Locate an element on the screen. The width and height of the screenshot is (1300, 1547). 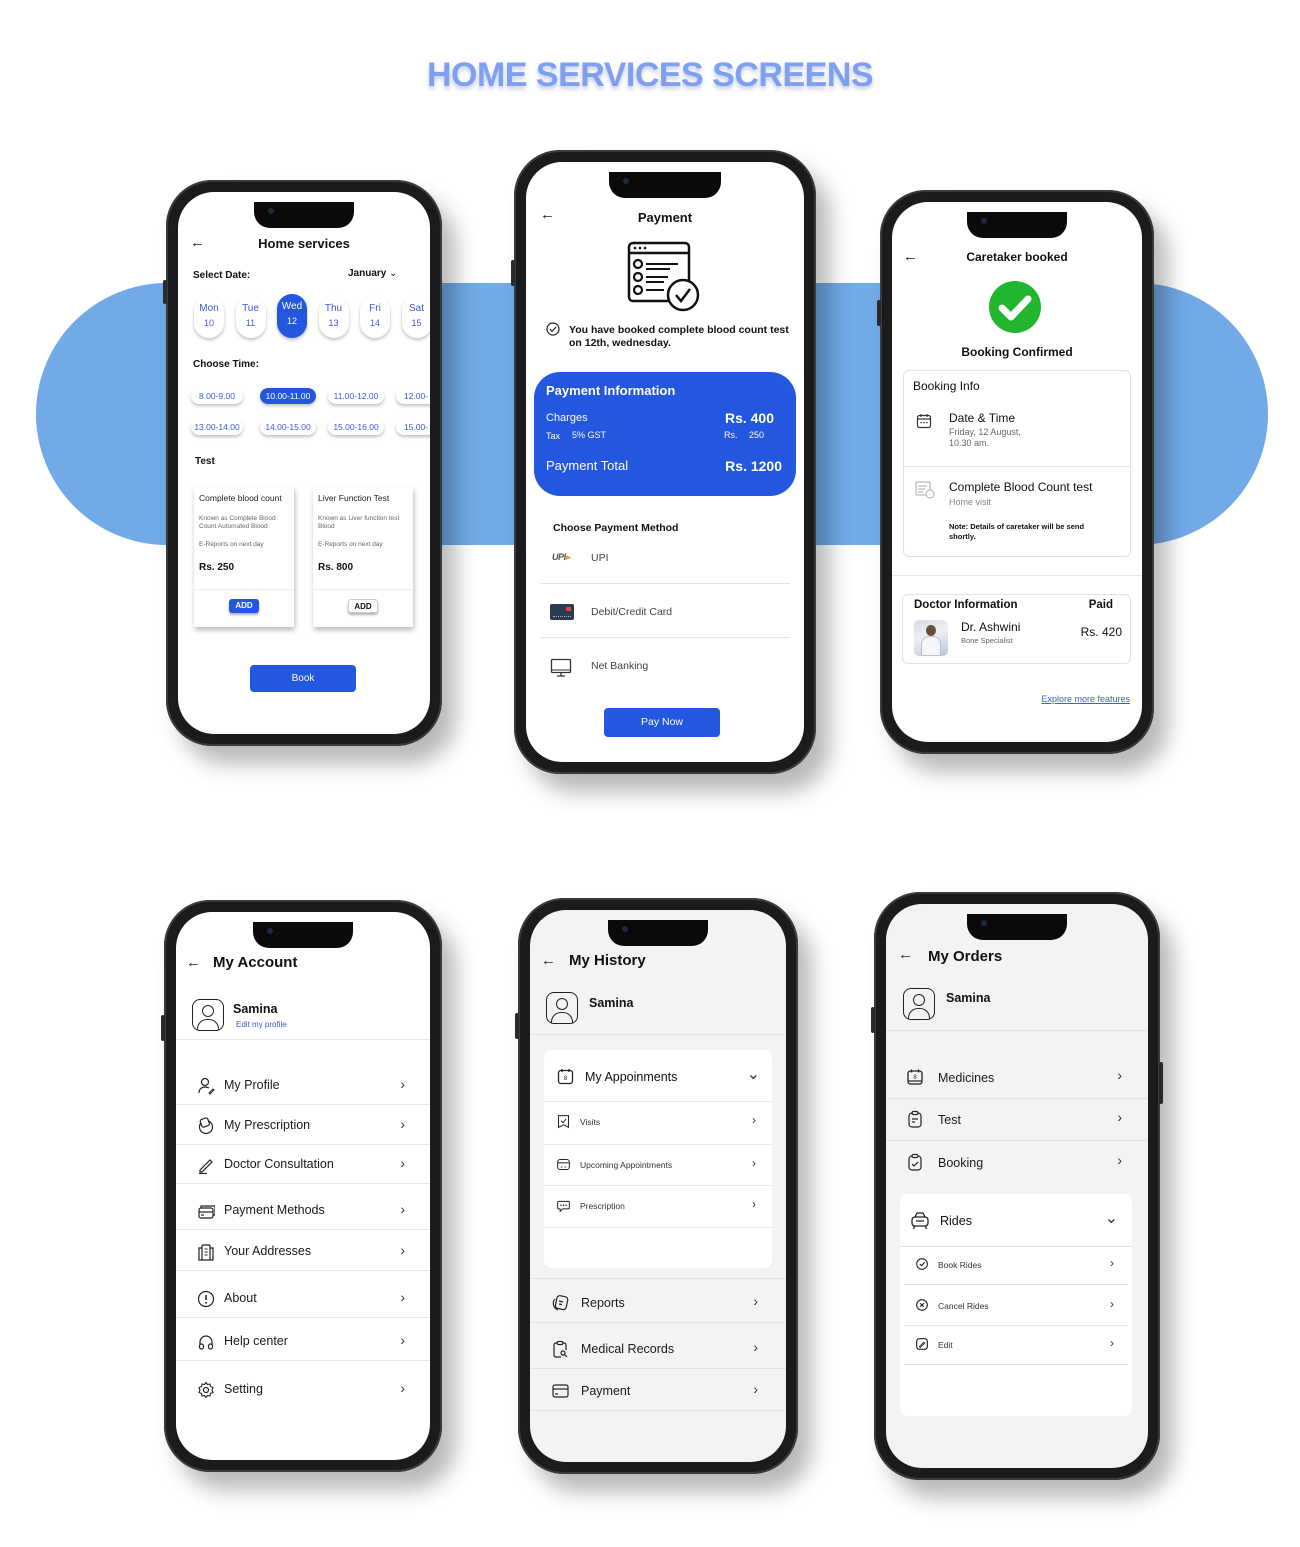
rides-card: Rides ⌄ Book Rides › Cancel Rides › Edit › is located at coordinates (1016, 1305).